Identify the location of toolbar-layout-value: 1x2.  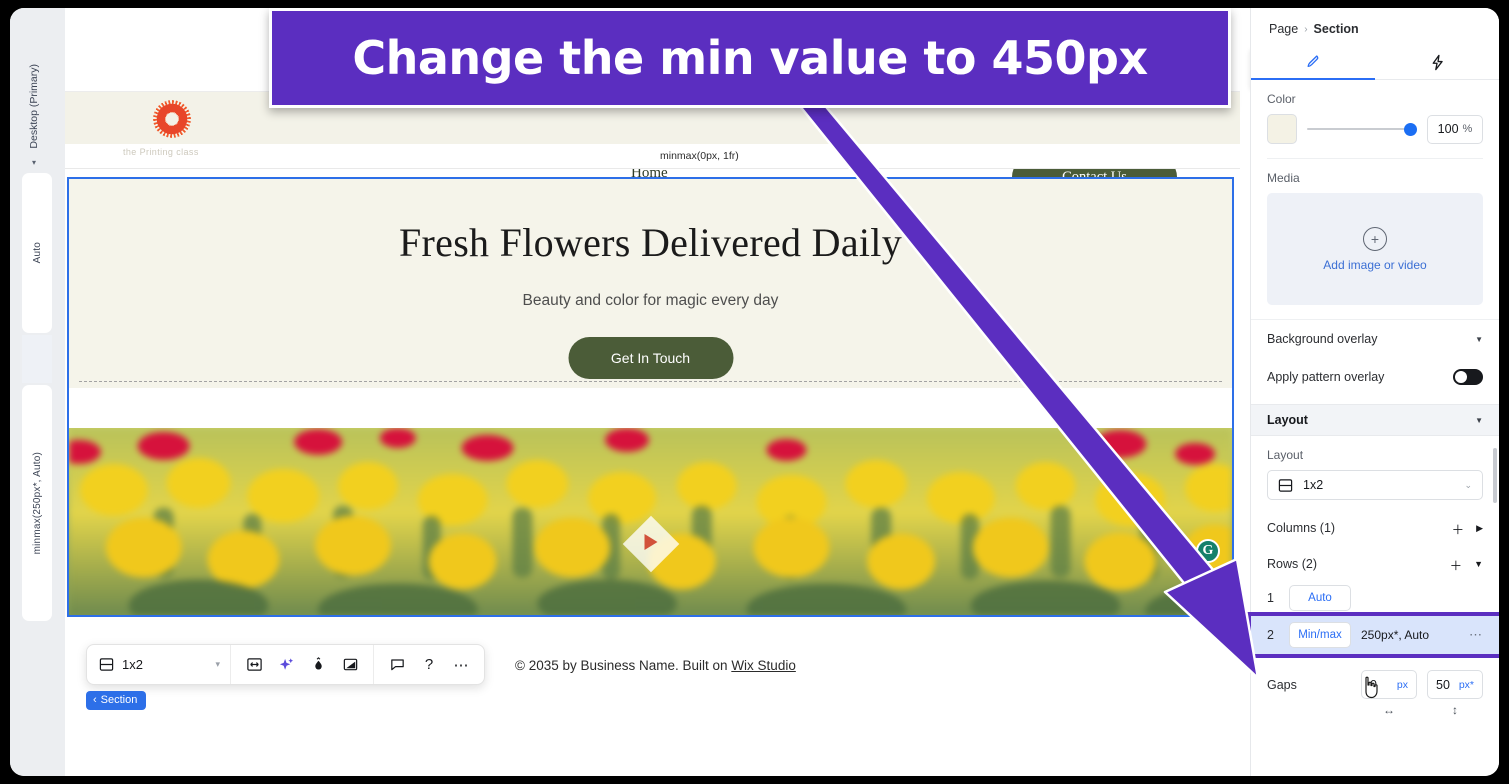
(132, 664).